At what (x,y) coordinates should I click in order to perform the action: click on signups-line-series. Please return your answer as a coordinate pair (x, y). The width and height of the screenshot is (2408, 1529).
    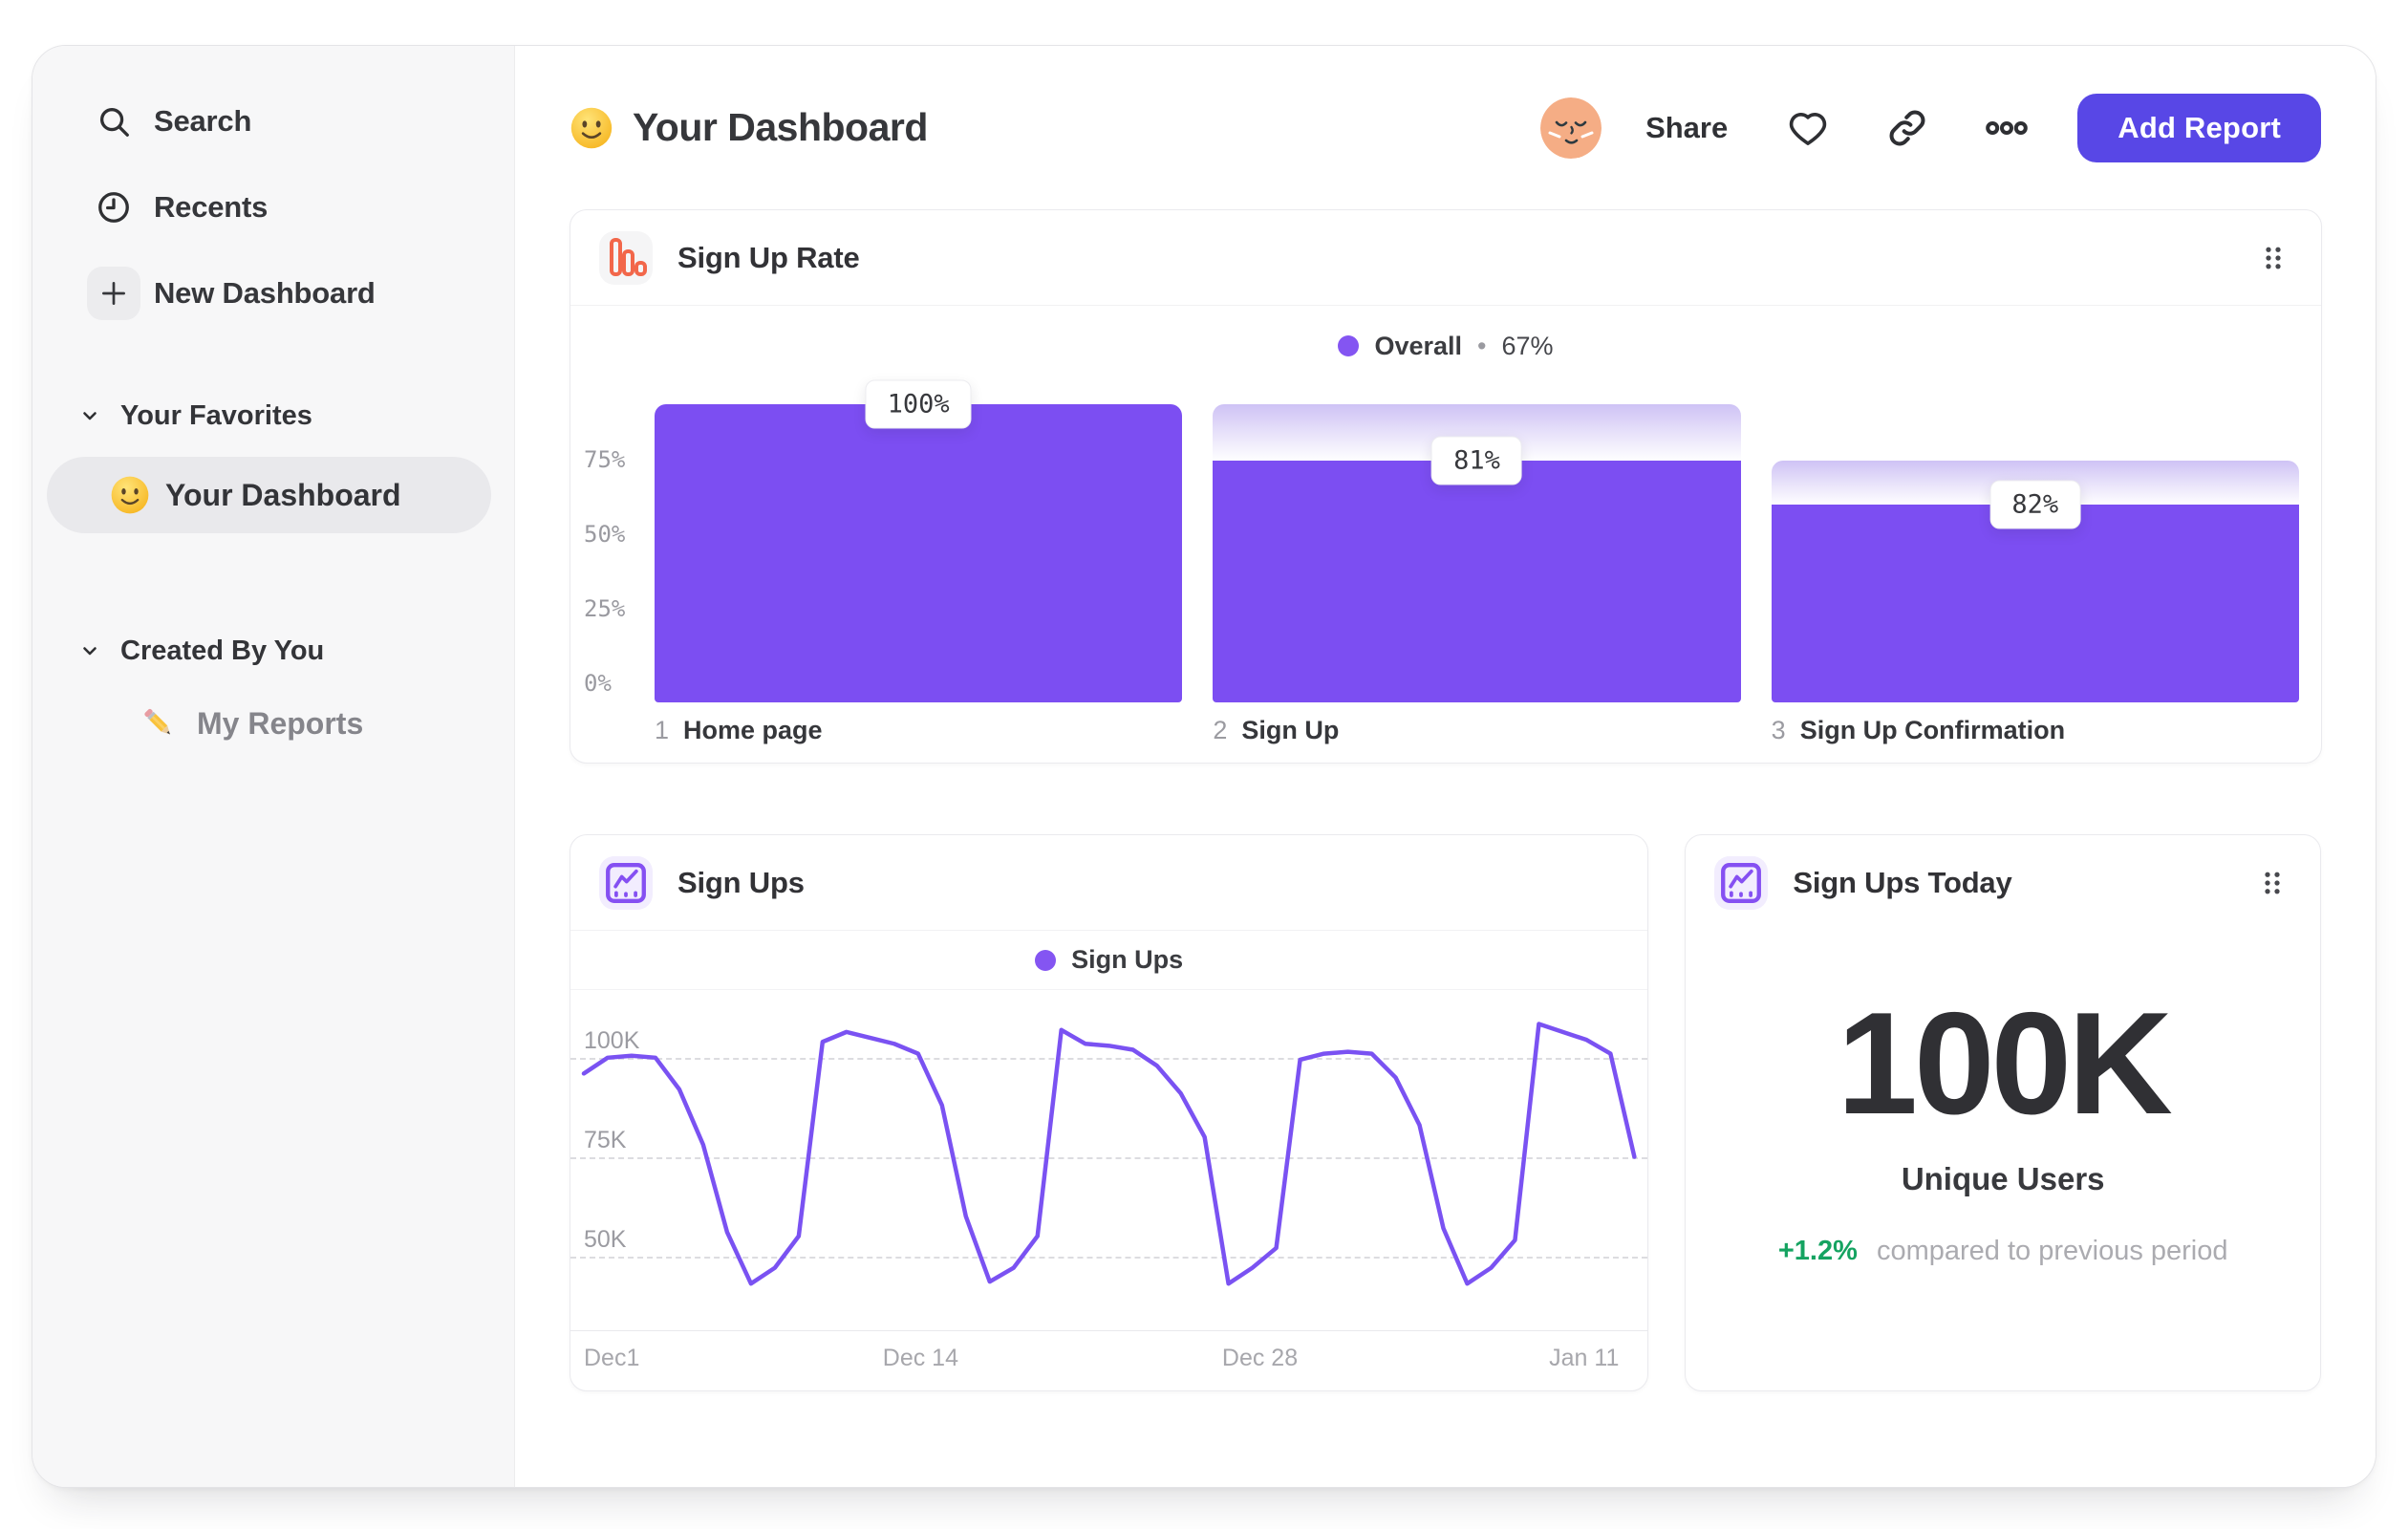
    Looking at the image, I should click on (1109, 1160).